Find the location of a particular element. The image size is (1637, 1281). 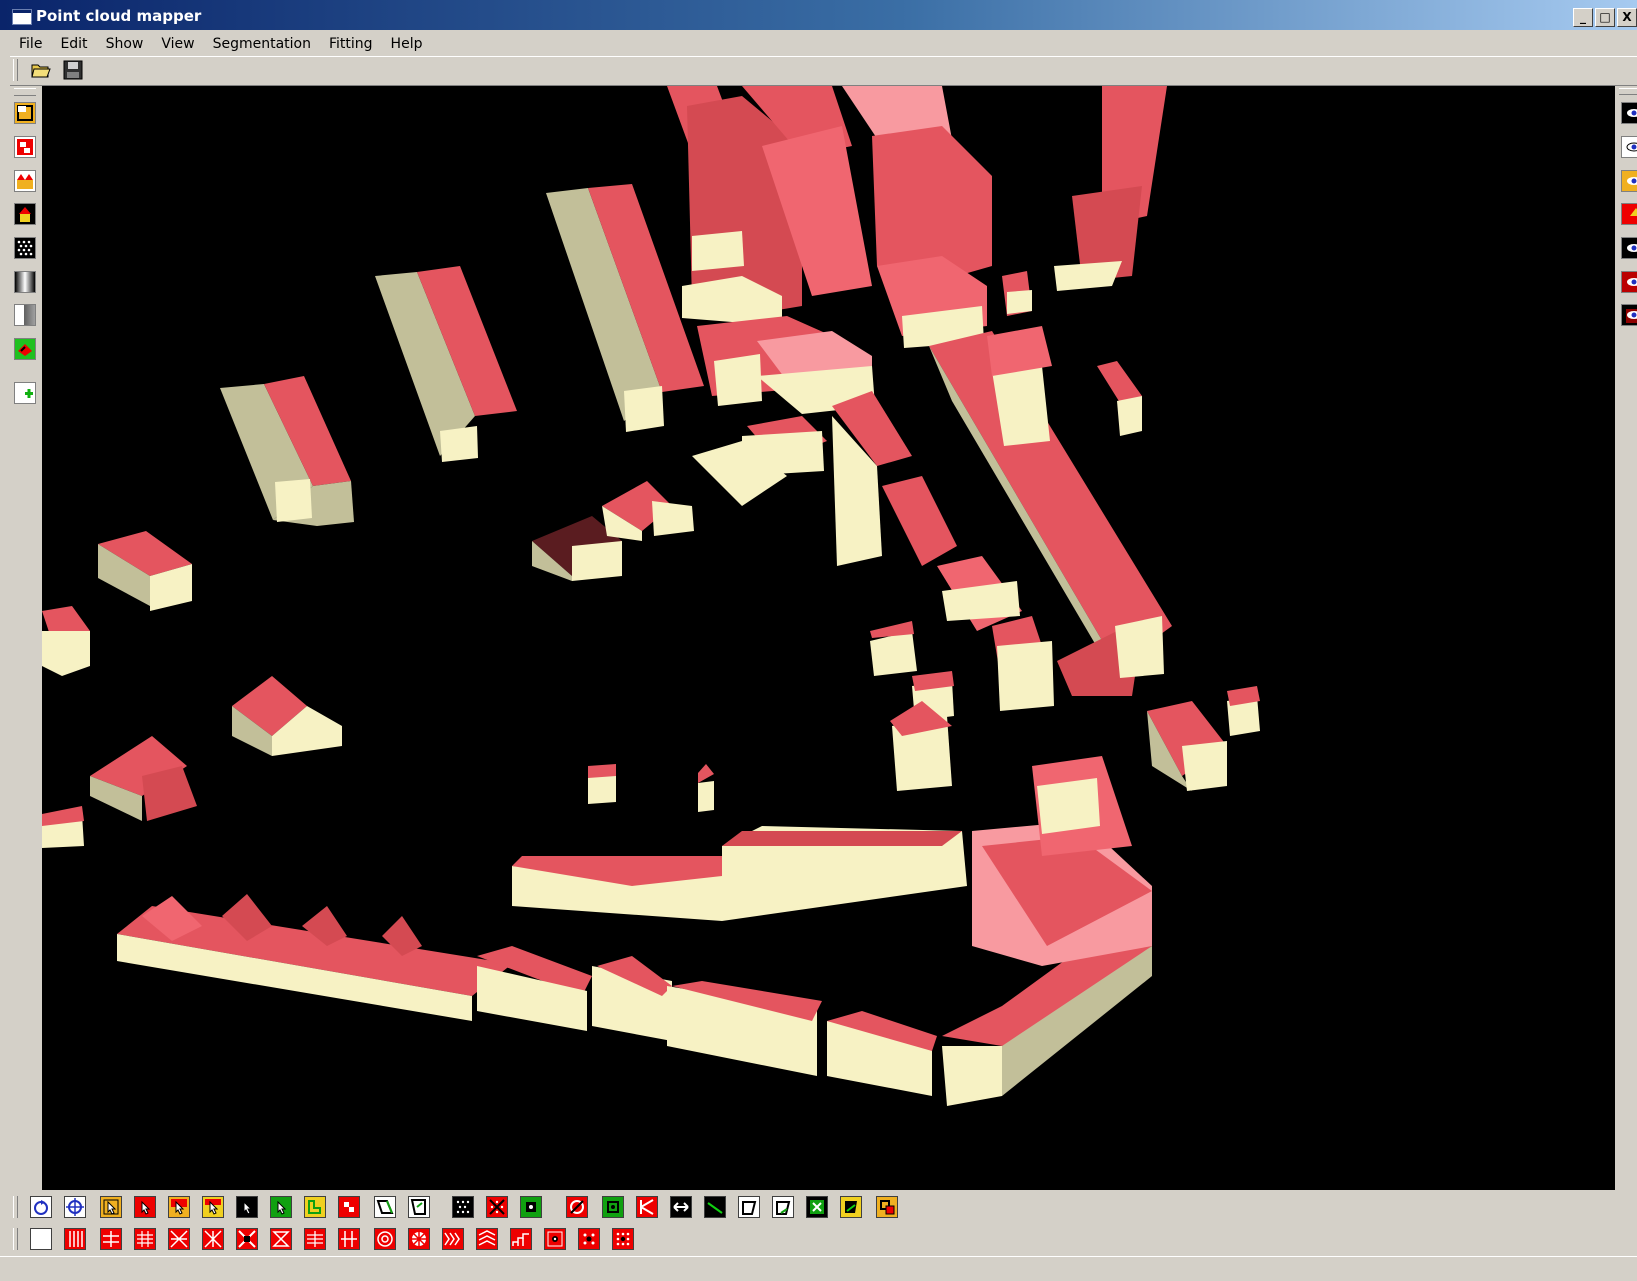

bottom-toolbar-2-grip is located at coordinates (15, 1239).